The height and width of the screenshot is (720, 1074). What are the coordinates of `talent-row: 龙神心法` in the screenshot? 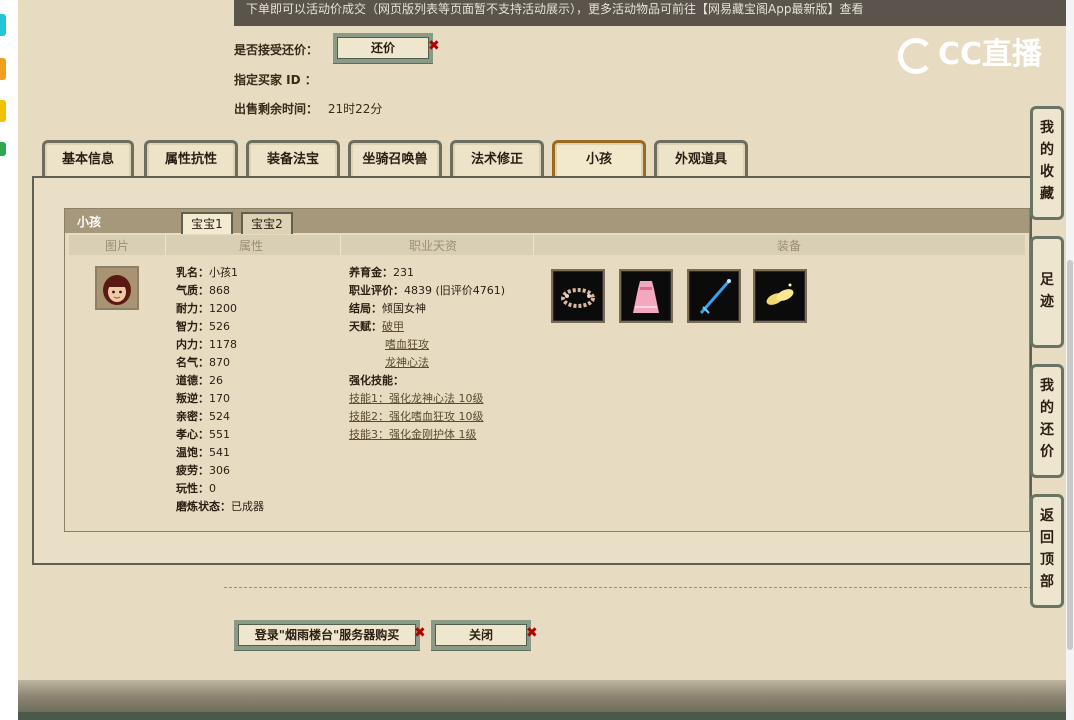 It's located at (427, 363).